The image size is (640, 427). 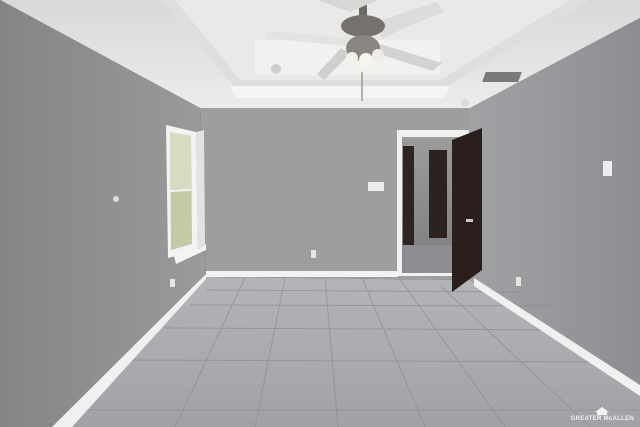 I want to click on ceiling-vent, so click(x=502, y=77).